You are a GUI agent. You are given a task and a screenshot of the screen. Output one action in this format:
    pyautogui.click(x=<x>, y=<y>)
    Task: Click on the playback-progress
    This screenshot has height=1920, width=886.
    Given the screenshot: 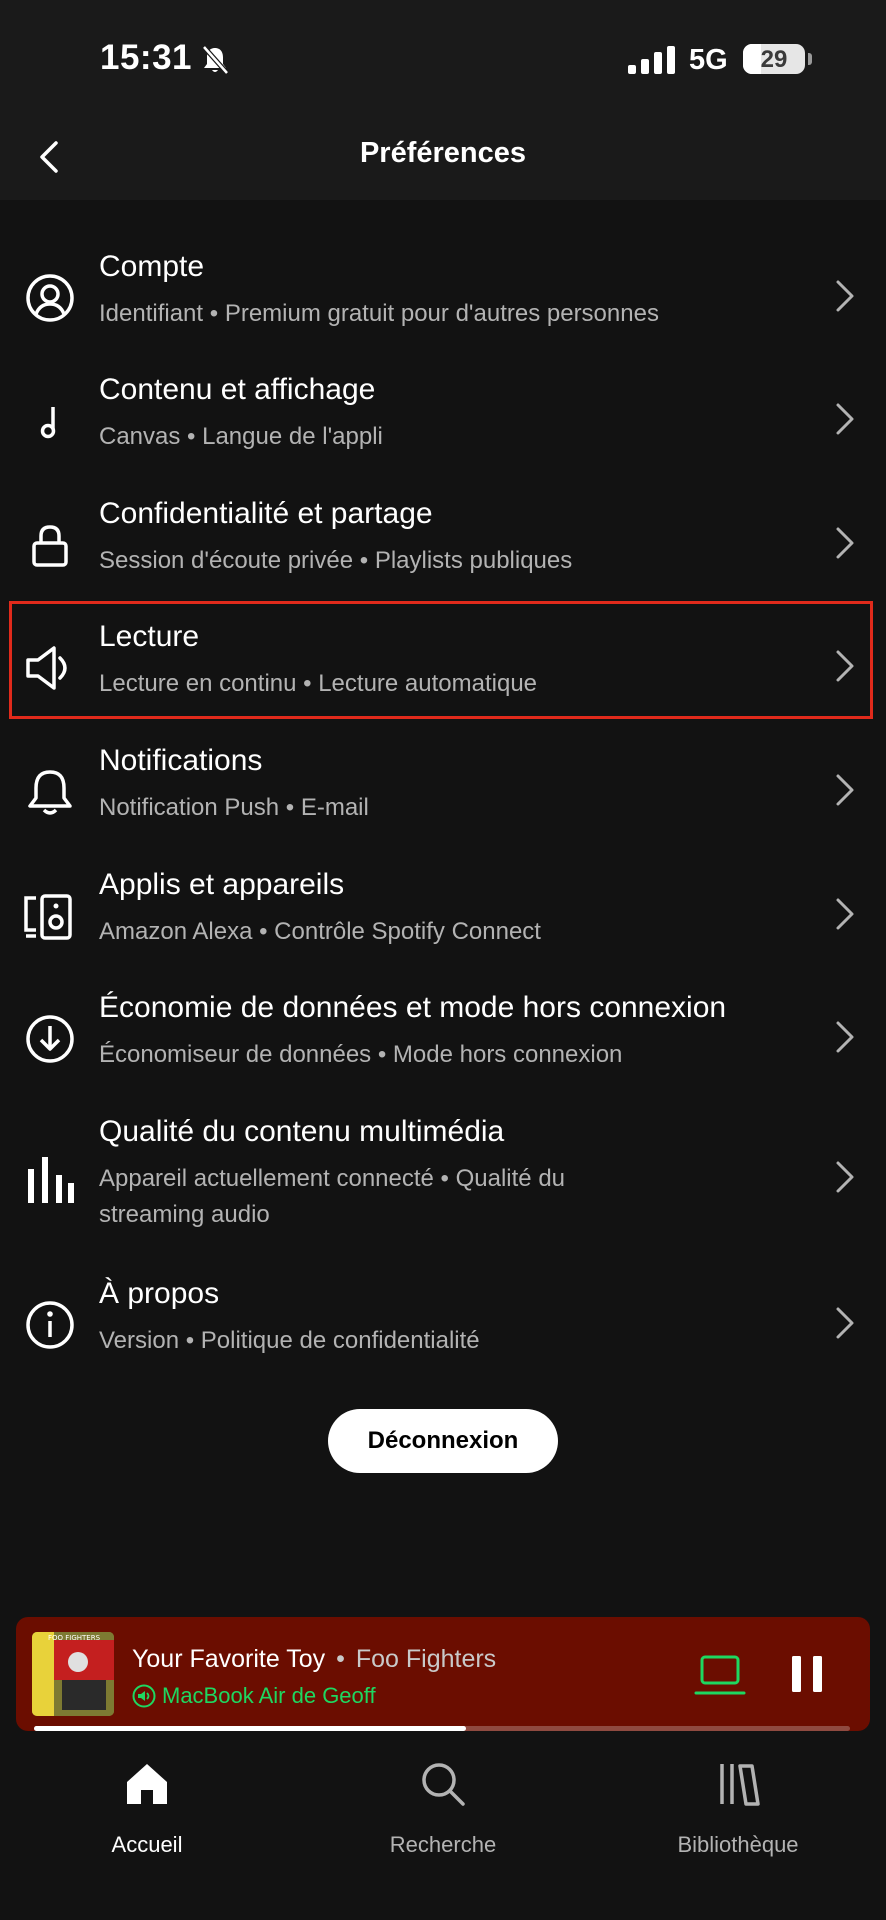 What is the action you would take?
    pyautogui.click(x=442, y=1728)
    